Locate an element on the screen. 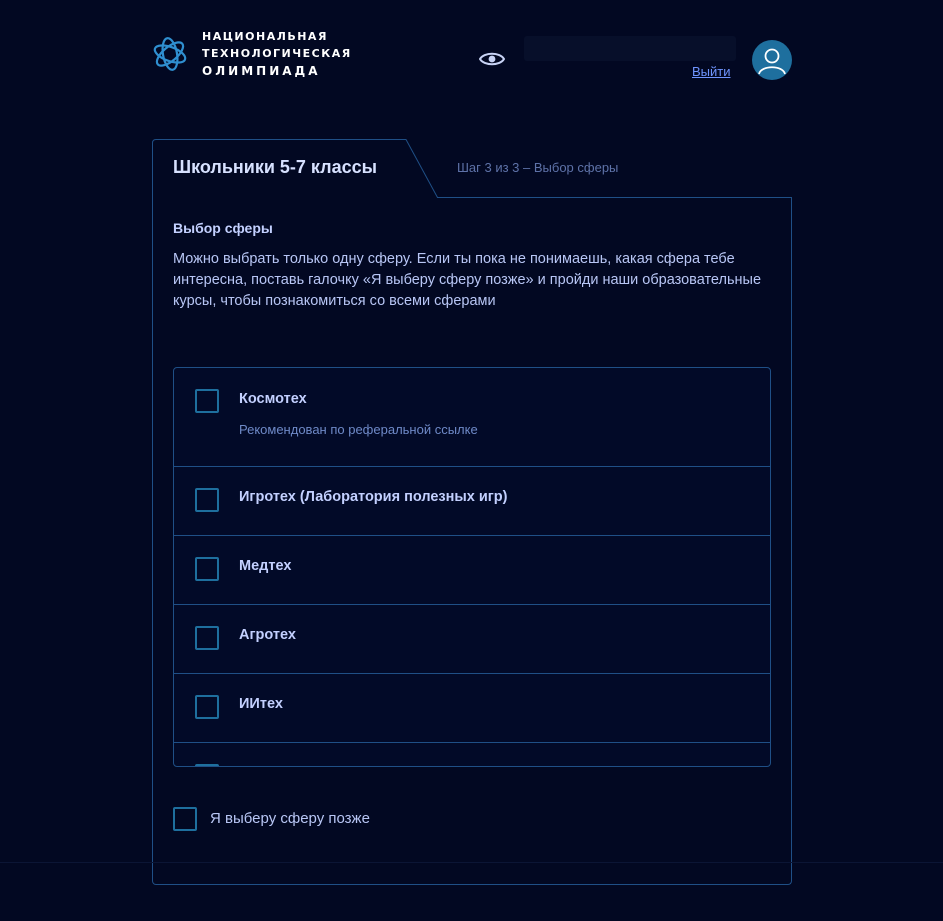 This screenshot has width=943, height=921. referral-note: Рекомендован по реферальной ссылке is located at coordinates (358, 429).